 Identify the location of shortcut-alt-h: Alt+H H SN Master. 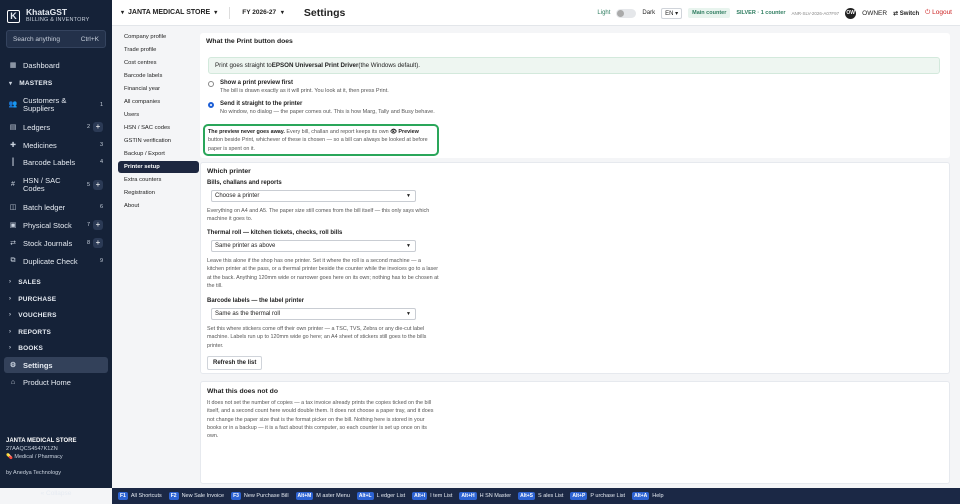
(485, 496).